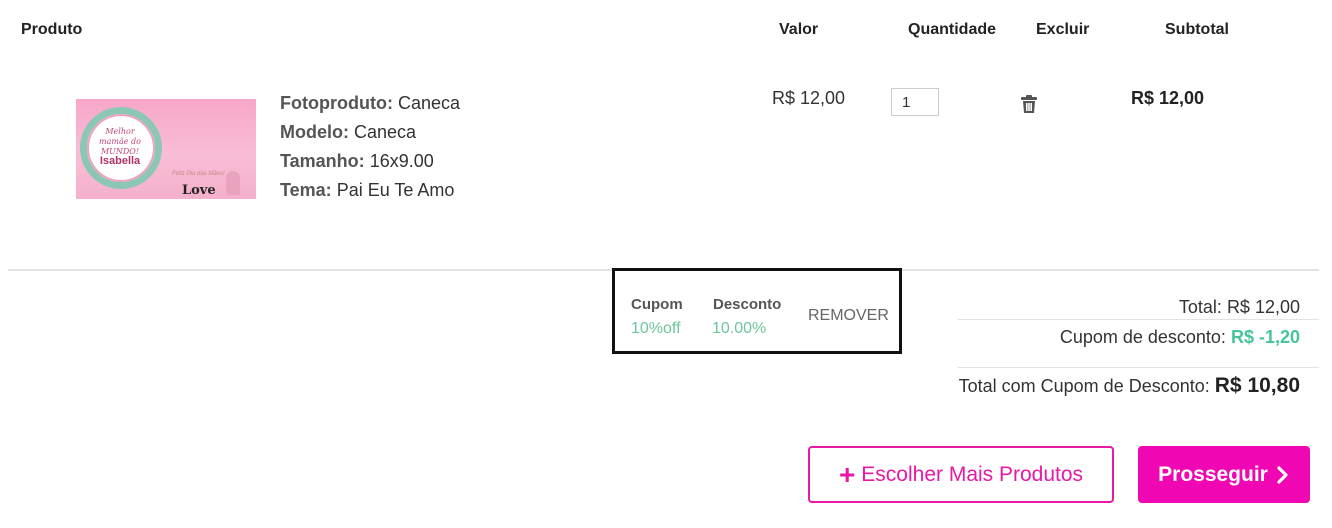 Image resolution: width=1332 pixels, height=528 pixels. Describe the element at coordinates (656, 328) in the screenshot. I see `coupon-value: 10%off` at that location.